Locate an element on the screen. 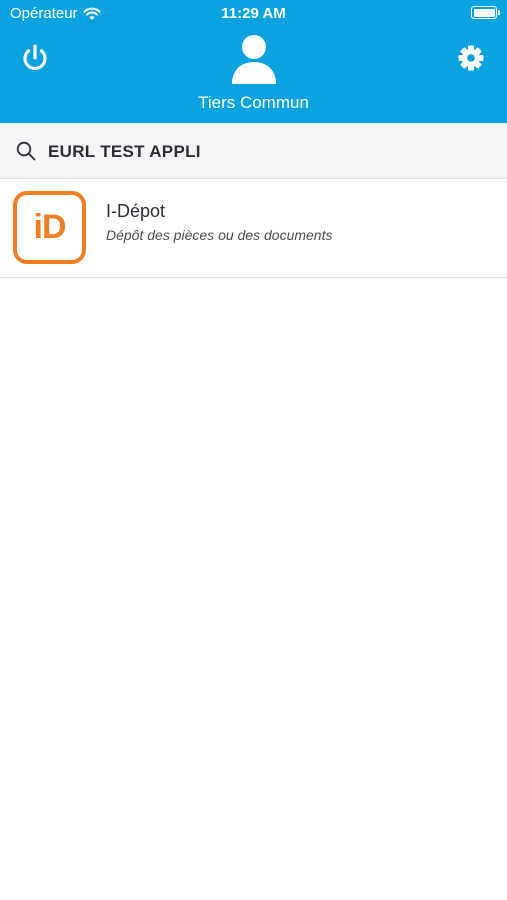  search-input: EURL TEST APPLI is located at coordinates (124, 152).